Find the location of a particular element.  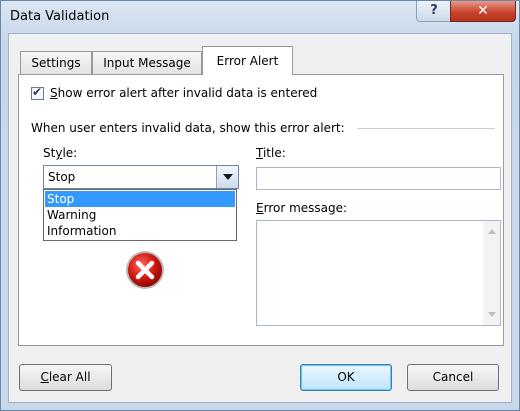

error-message-textarea is located at coordinates (378, 273).